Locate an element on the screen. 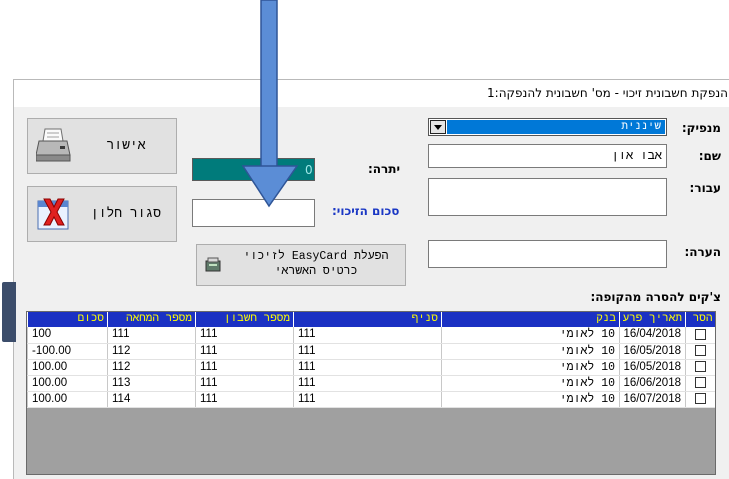 This screenshot has width=729, height=479. table-row: 16/06/2018 10 לאומי 111 111 113 100.00 is located at coordinates (371, 383).